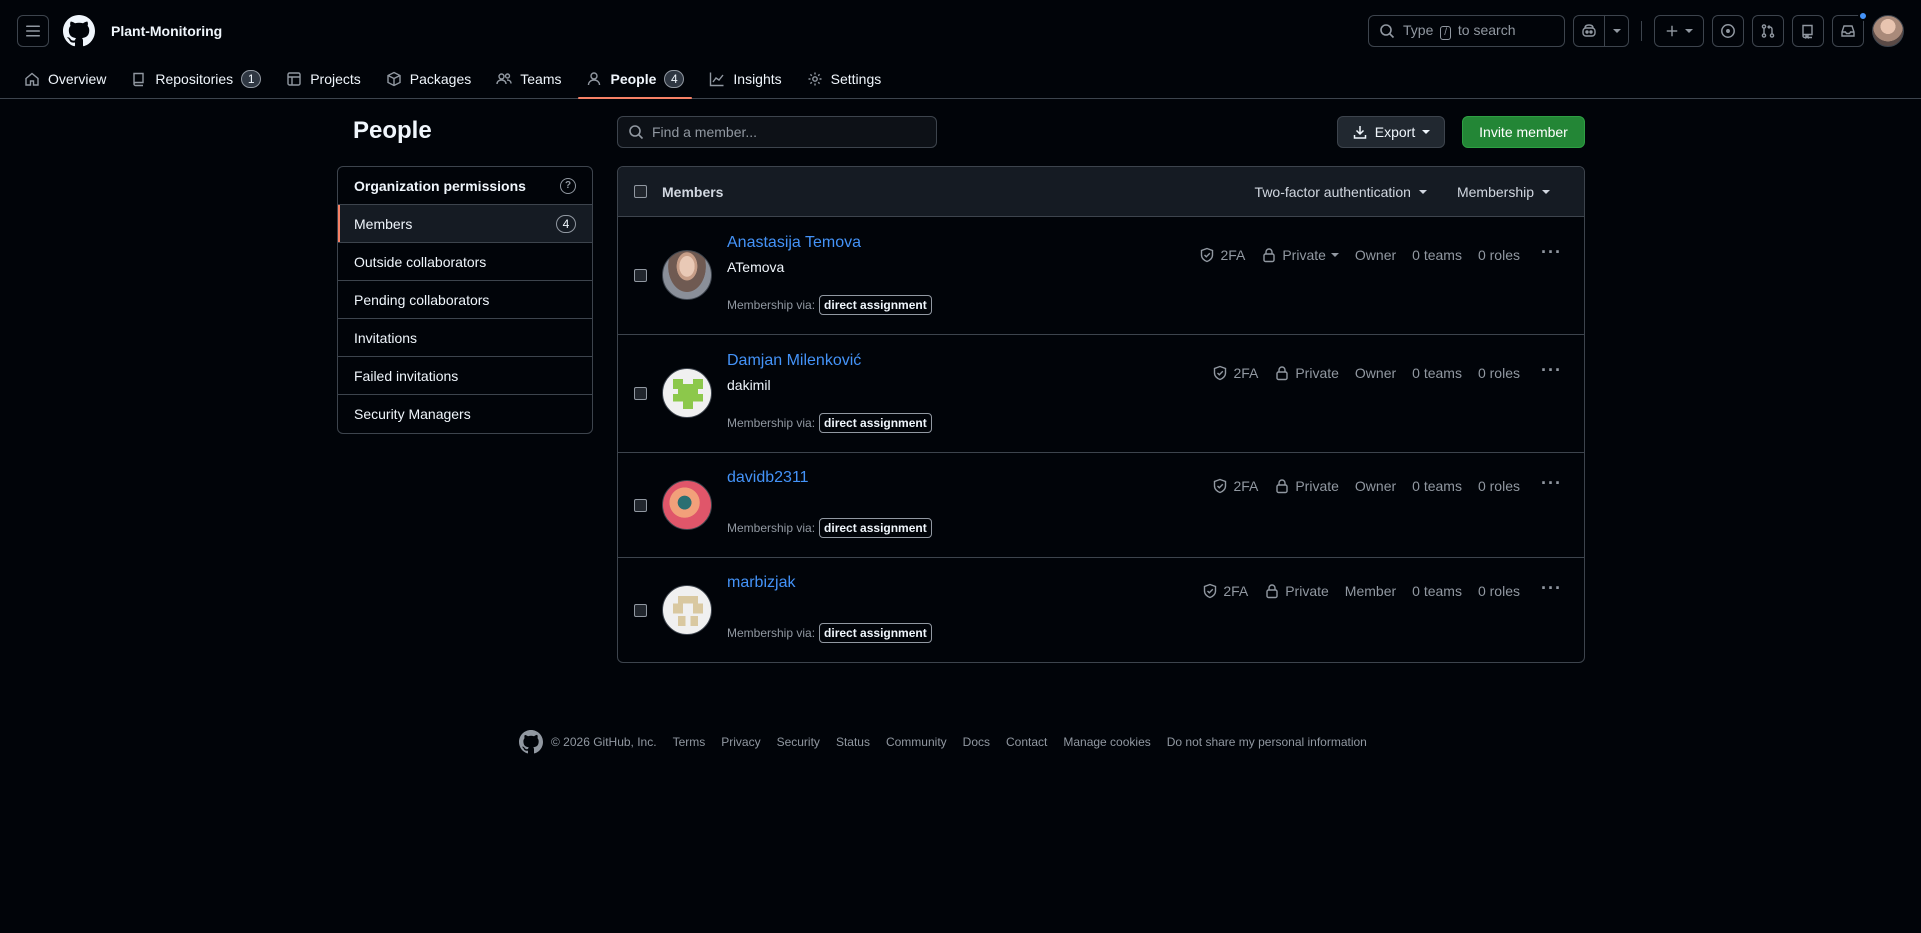 This screenshot has height=933, width=1921. I want to click on footer-link-status: Status, so click(853, 742).